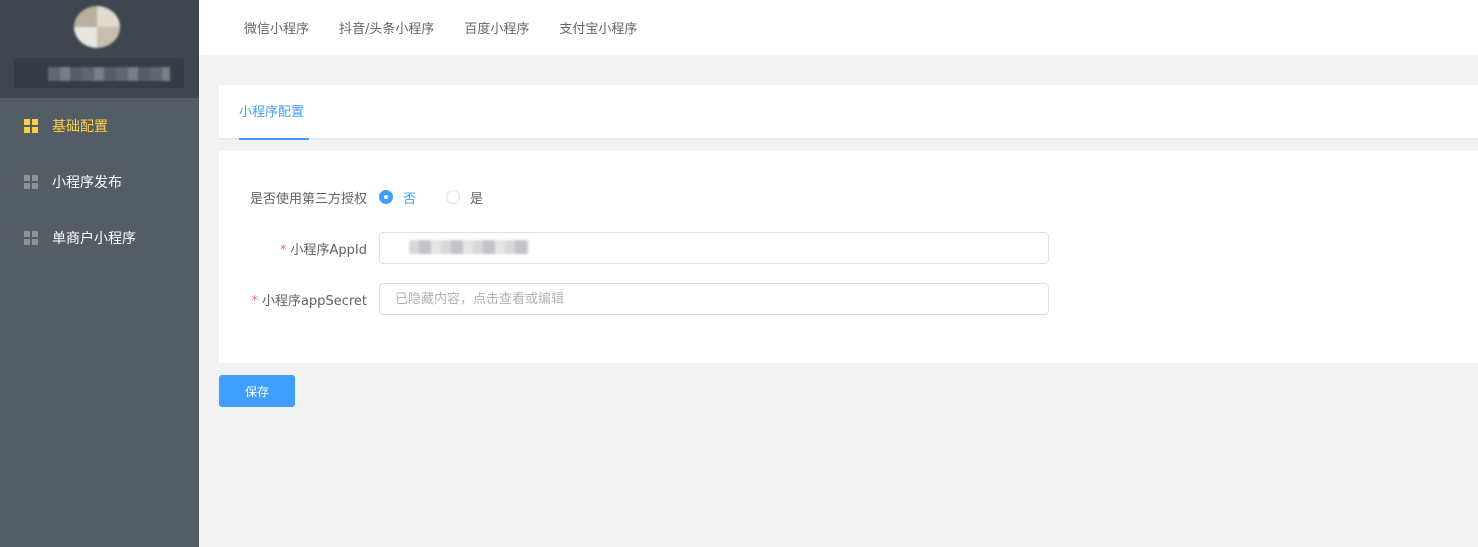 This screenshot has height=547, width=1478. What do you see at coordinates (257, 391) in the screenshot?
I see `save-button: 保存` at bounding box center [257, 391].